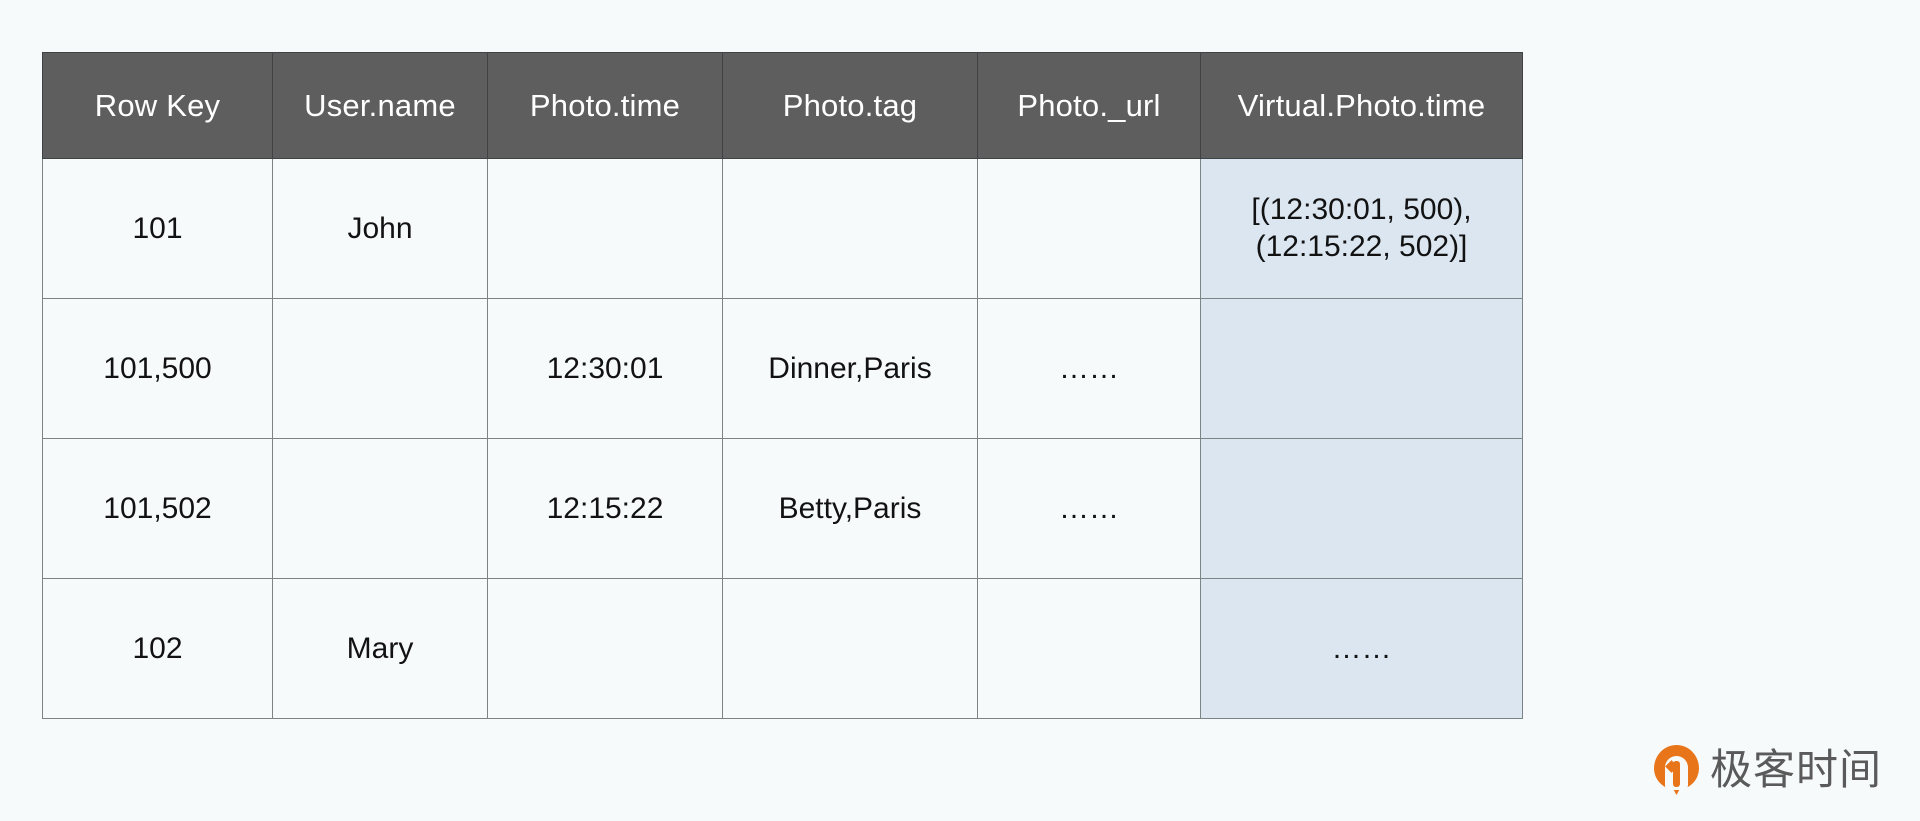  What do you see at coordinates (157, 368) in the screenshot?
I see `cell-row-key: 101,500` at bounding box center [157, 368].